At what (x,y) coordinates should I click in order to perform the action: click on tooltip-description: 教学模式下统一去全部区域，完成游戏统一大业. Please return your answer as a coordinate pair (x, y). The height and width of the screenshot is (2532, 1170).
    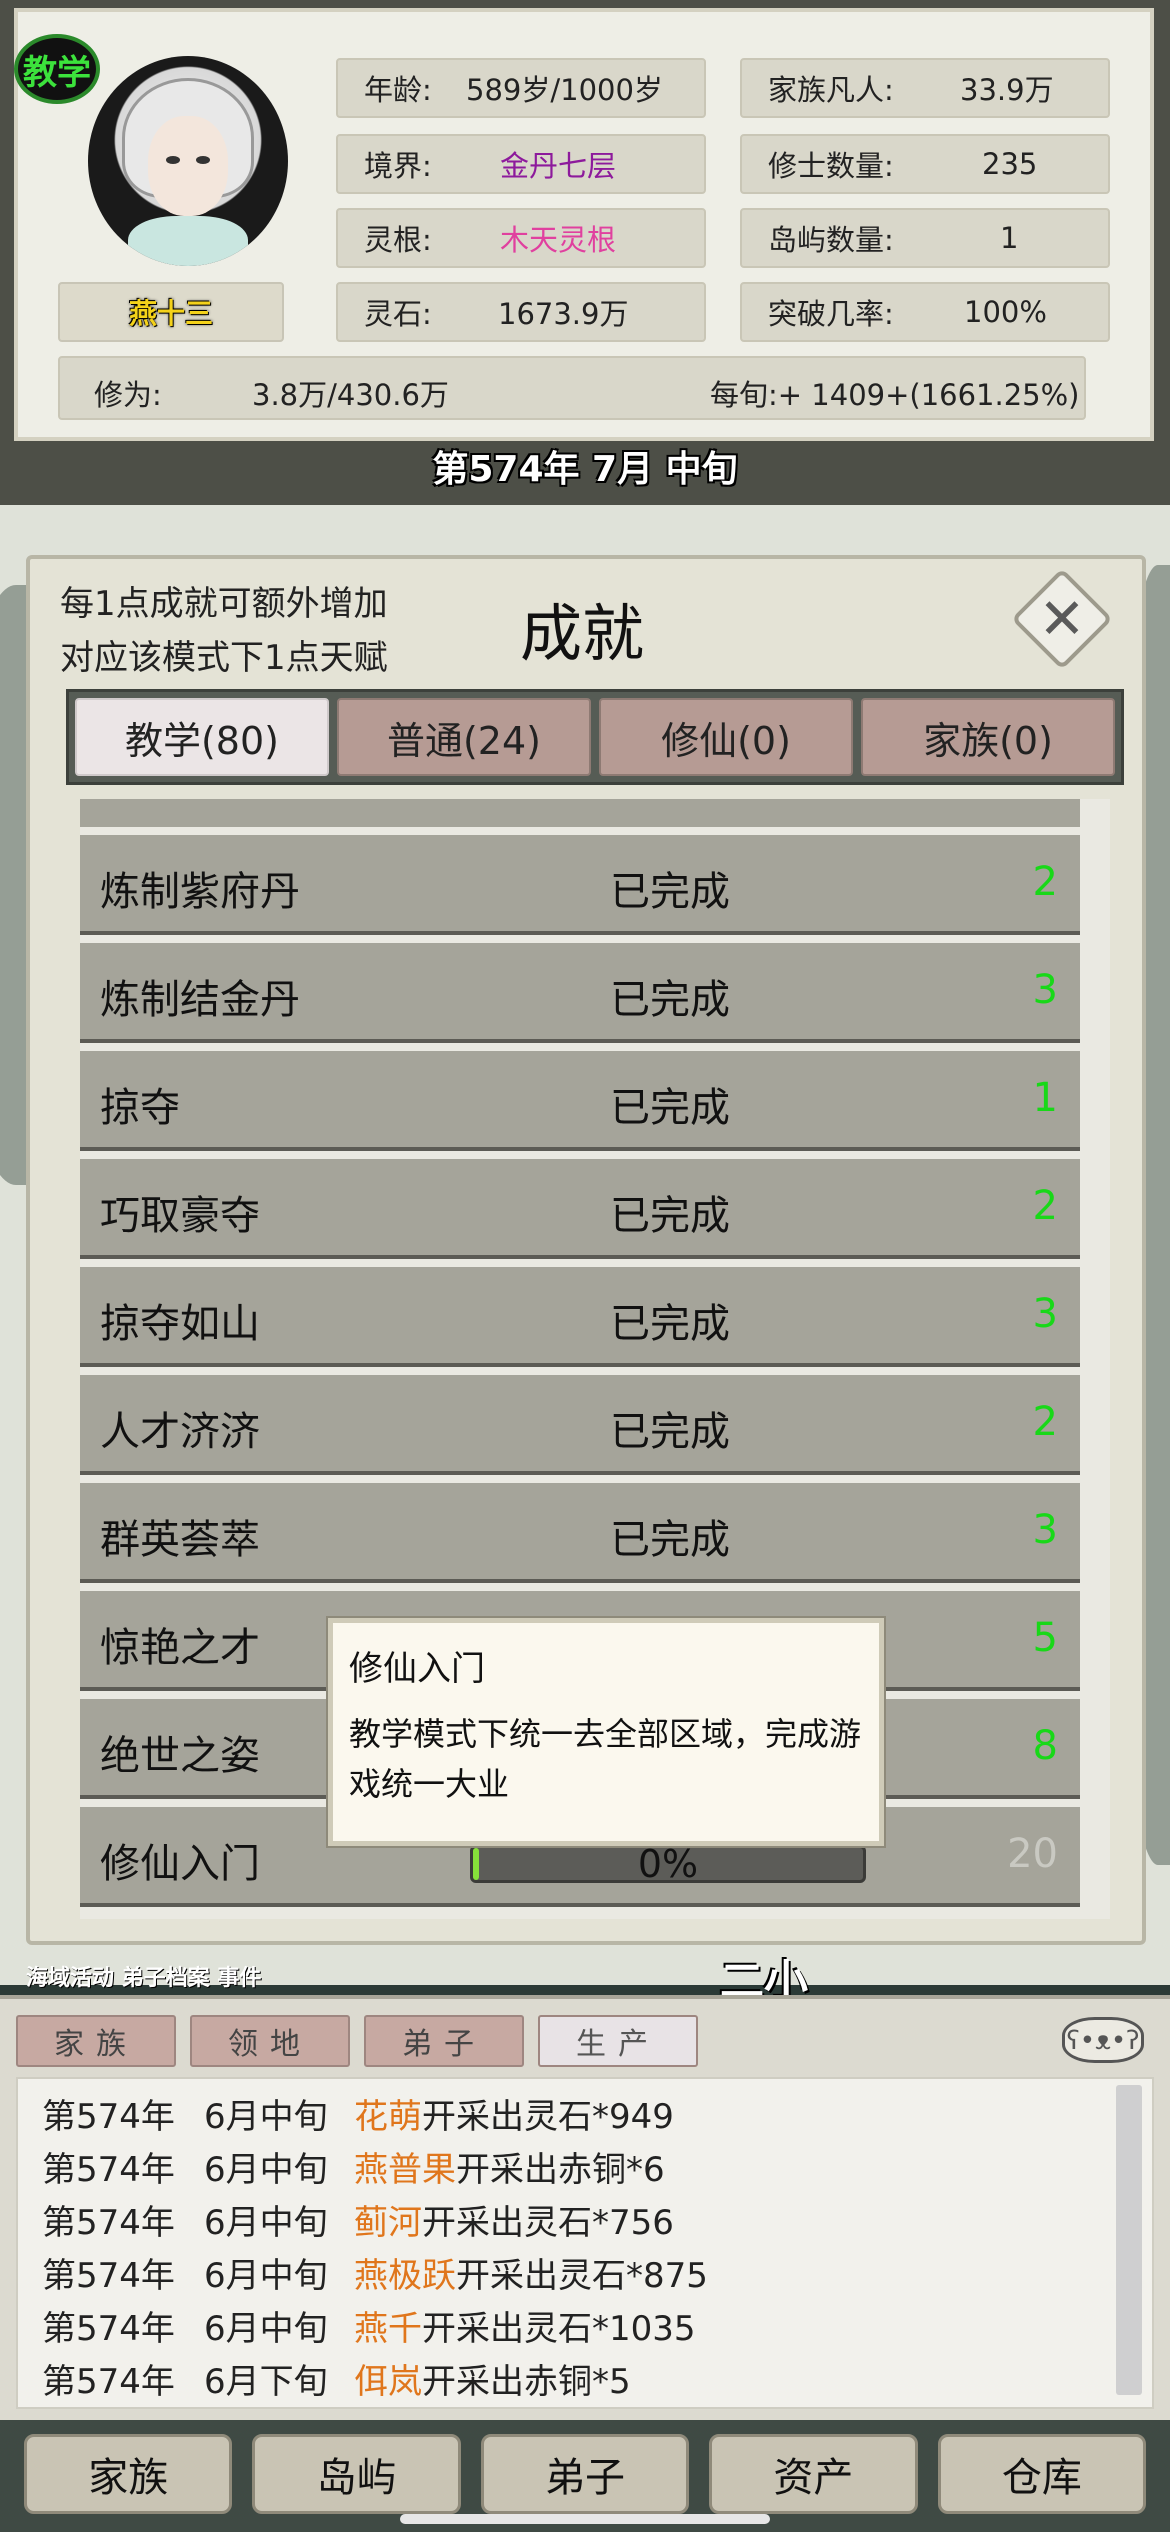
    Looking at the image, I should click on (605, 1759).